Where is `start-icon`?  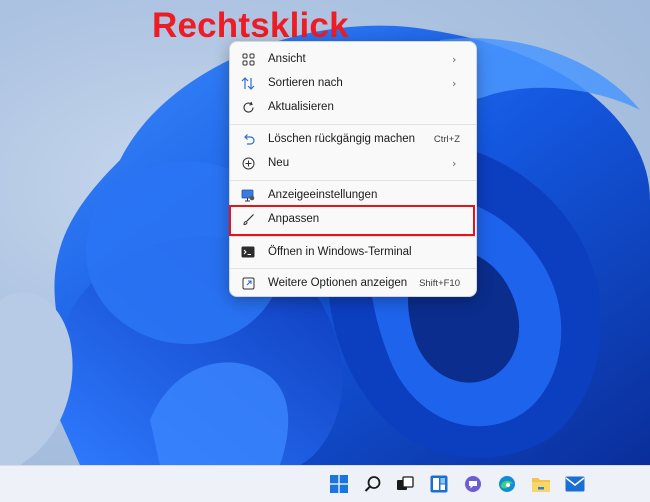
start-icon is located at coordinates (339, 484).